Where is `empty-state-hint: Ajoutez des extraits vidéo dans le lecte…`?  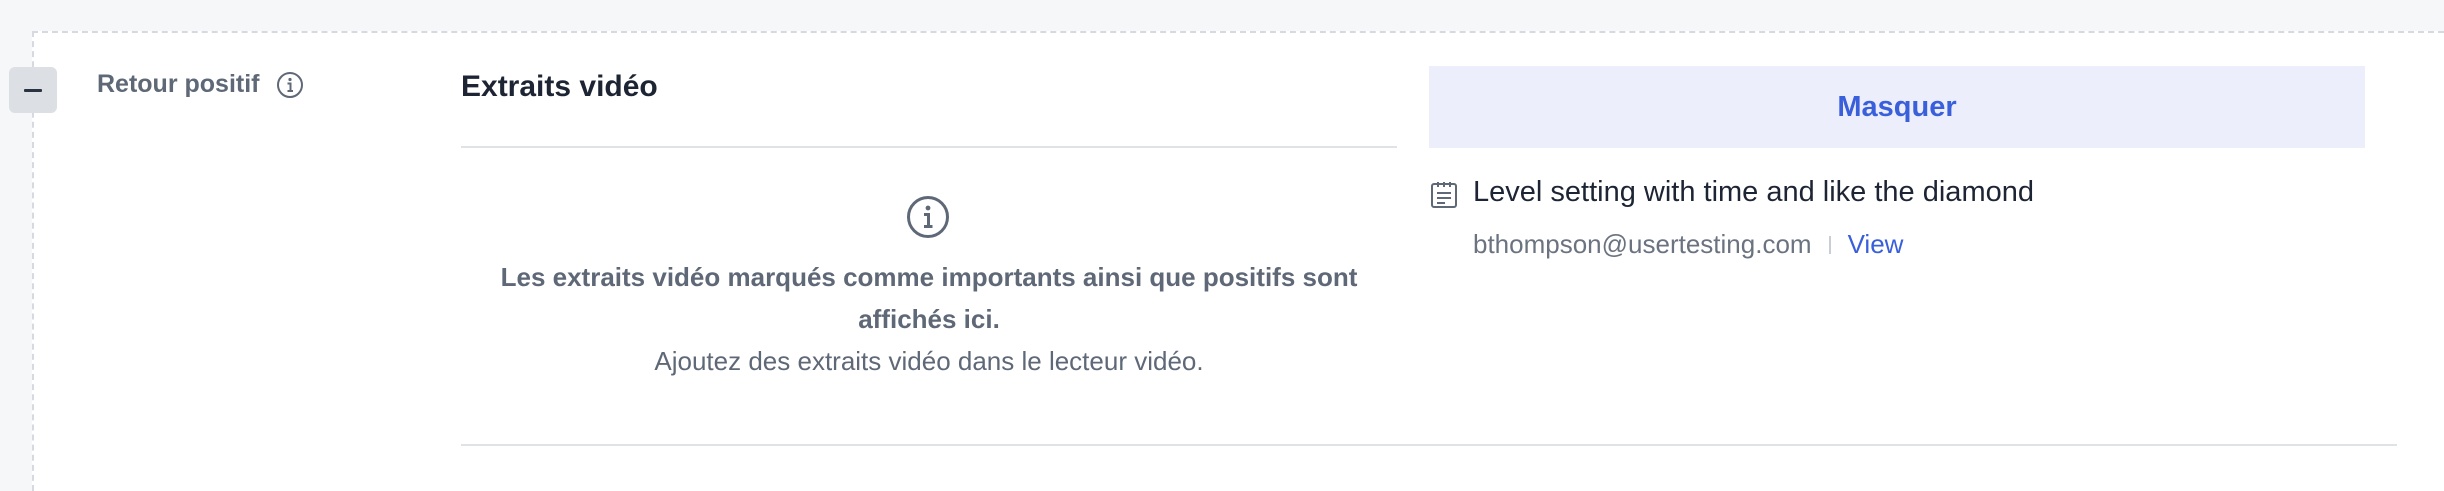 empty-state-hint: Ajoutez des extraits vidéo dans le lecte… is located at coordinates (929, 361).